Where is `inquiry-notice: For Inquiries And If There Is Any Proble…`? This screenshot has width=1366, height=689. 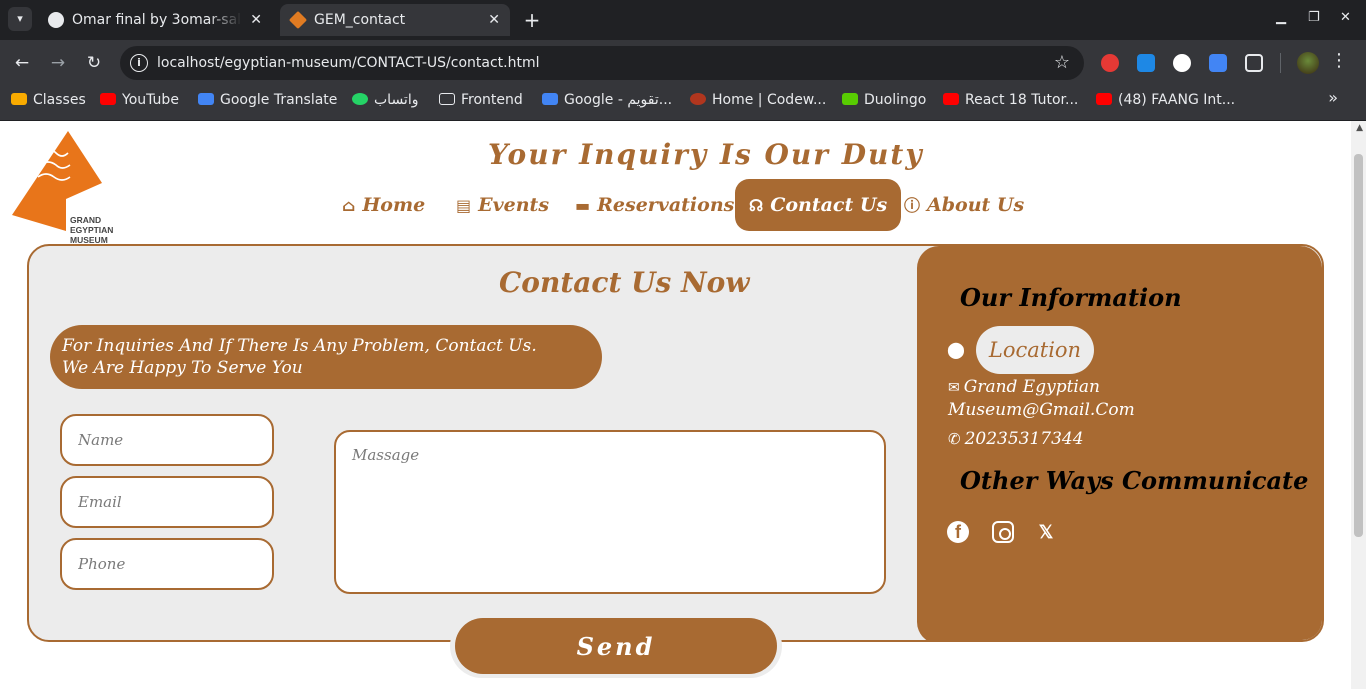
inquiry-notice: For Inquiries And If There Is Any Proble… is located at coordinates (326, 357).